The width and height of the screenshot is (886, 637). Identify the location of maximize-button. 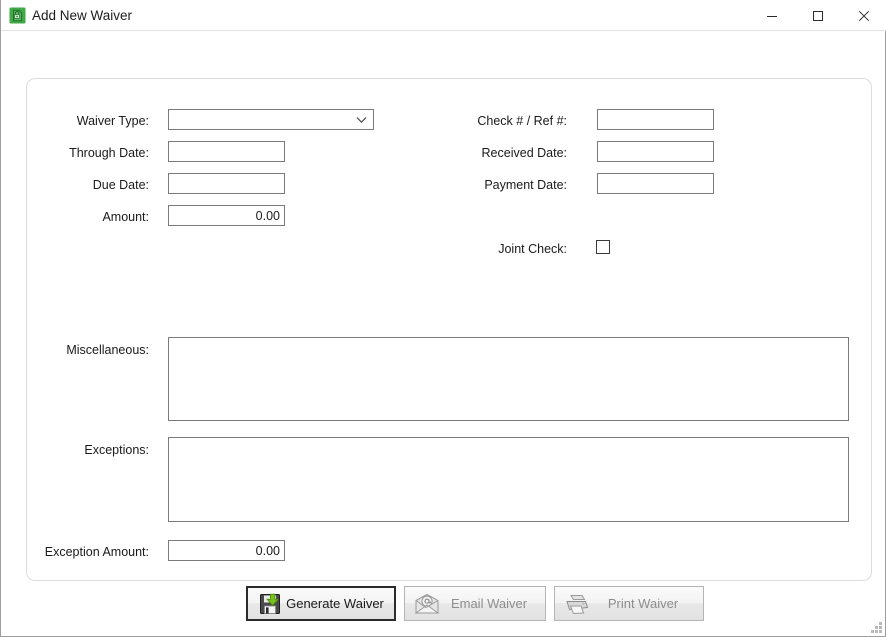
(818, 15).